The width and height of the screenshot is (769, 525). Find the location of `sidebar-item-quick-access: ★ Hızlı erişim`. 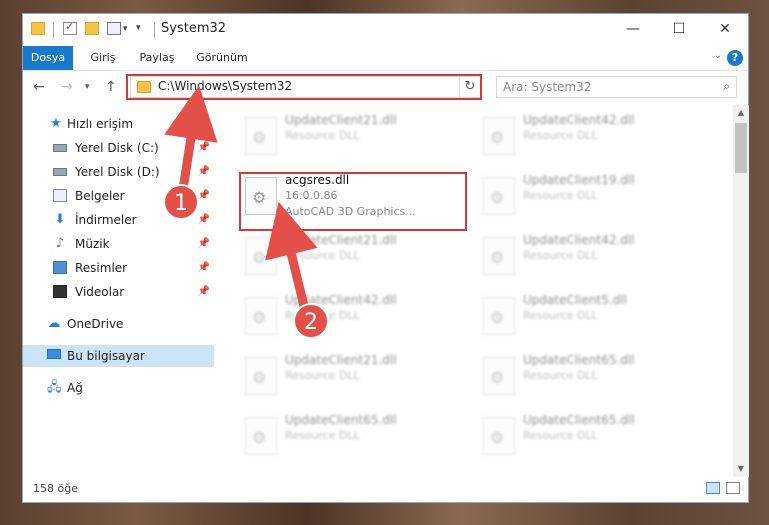

sidebar-item-quick-access: ★ Hızlı erişim is located at coordinates (118, 124).